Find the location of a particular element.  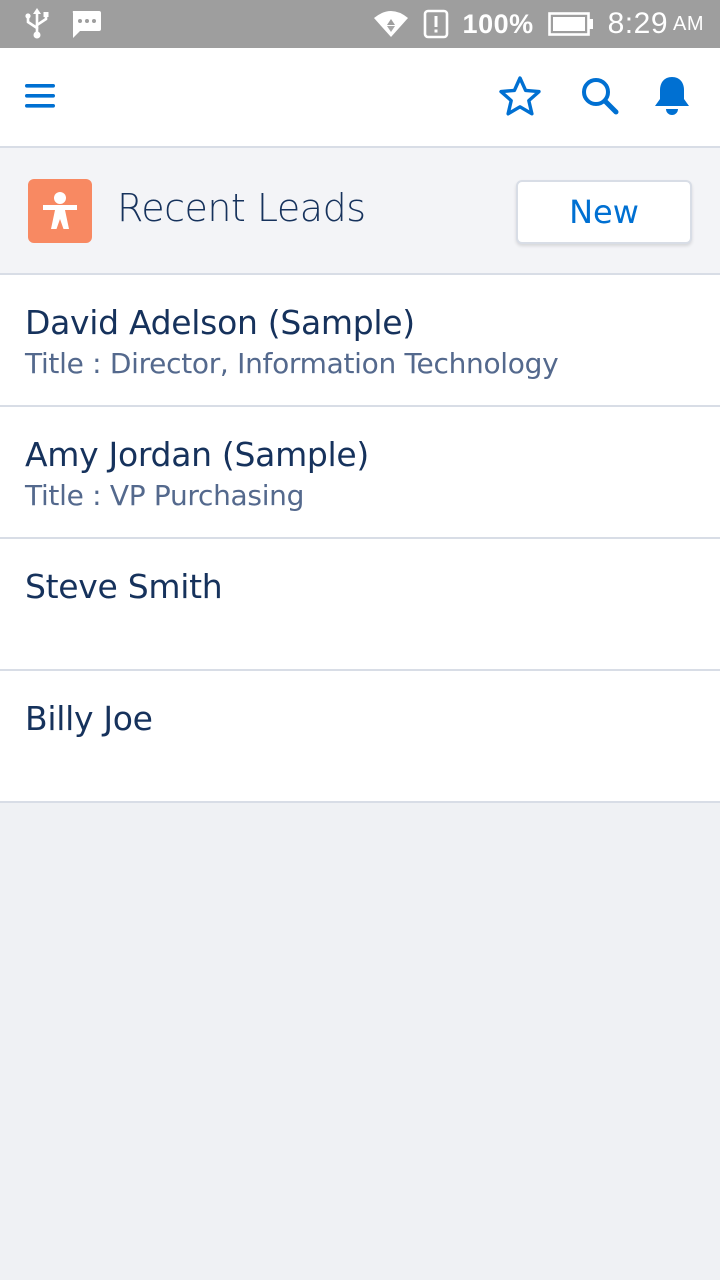

lead-title: Title : Director, Information Technology is located at coordinates (292, 363).